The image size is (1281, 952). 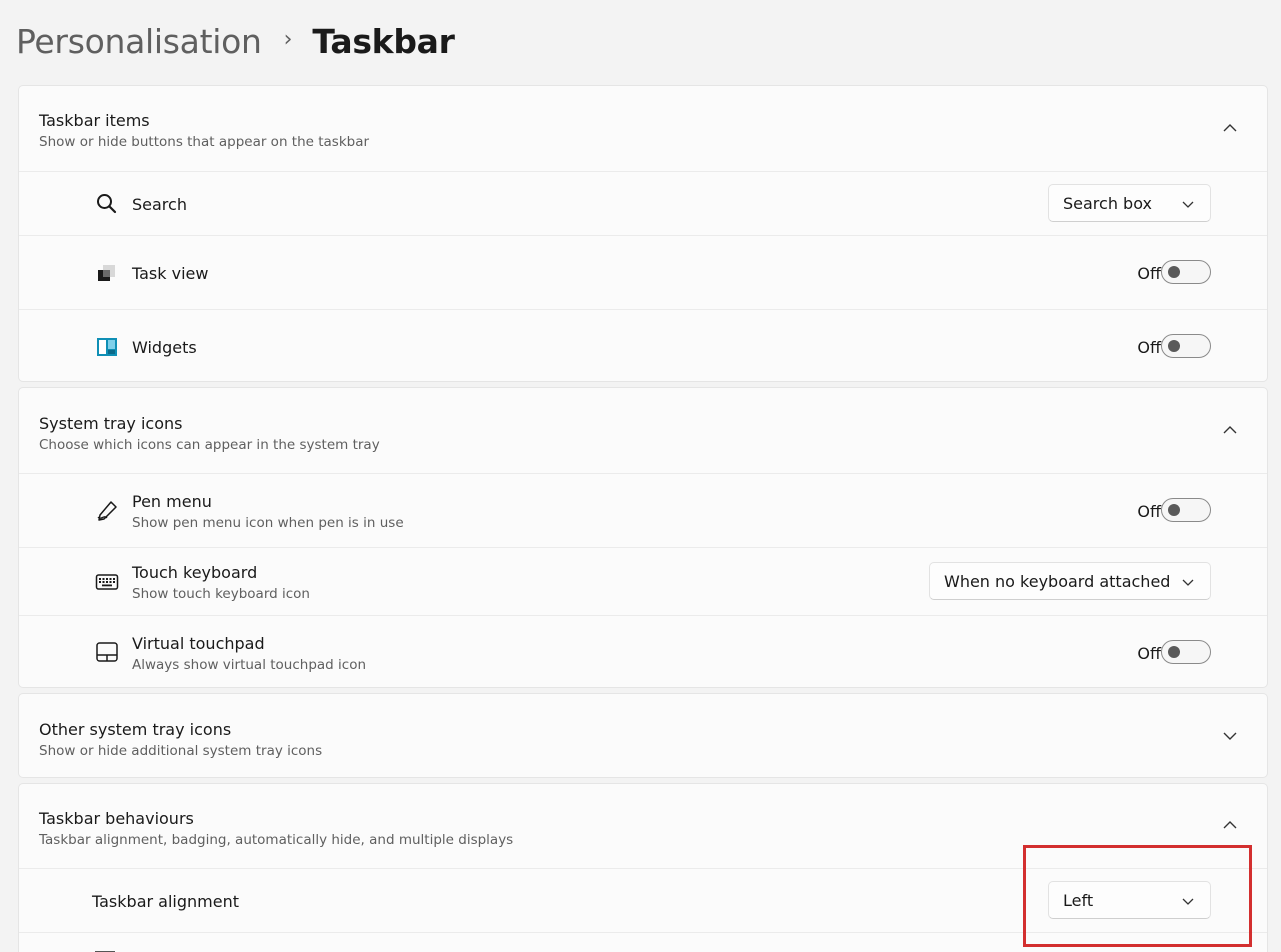 I want to click on breadcrumb-parent: Personalisation, so click(x=139, y=41).